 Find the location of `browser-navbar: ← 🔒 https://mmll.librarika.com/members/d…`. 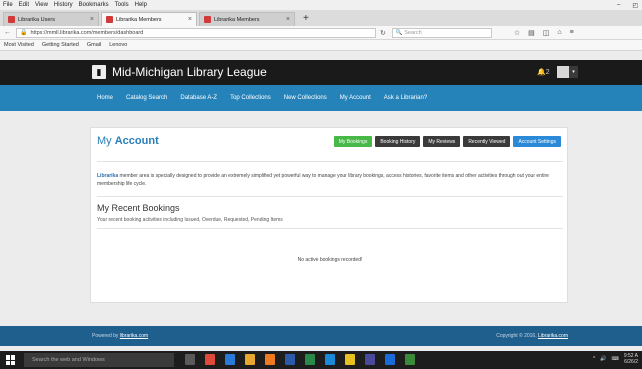

browser-navbar: ← 🔒 https://mmll.librarika.com/members/d… is located at coordinates (321, 33).